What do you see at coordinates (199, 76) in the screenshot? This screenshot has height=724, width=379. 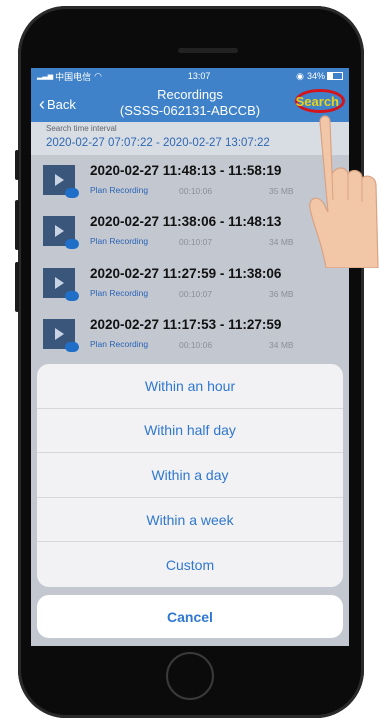 I see `clock: 13:07` at bounding box center [199, 76].